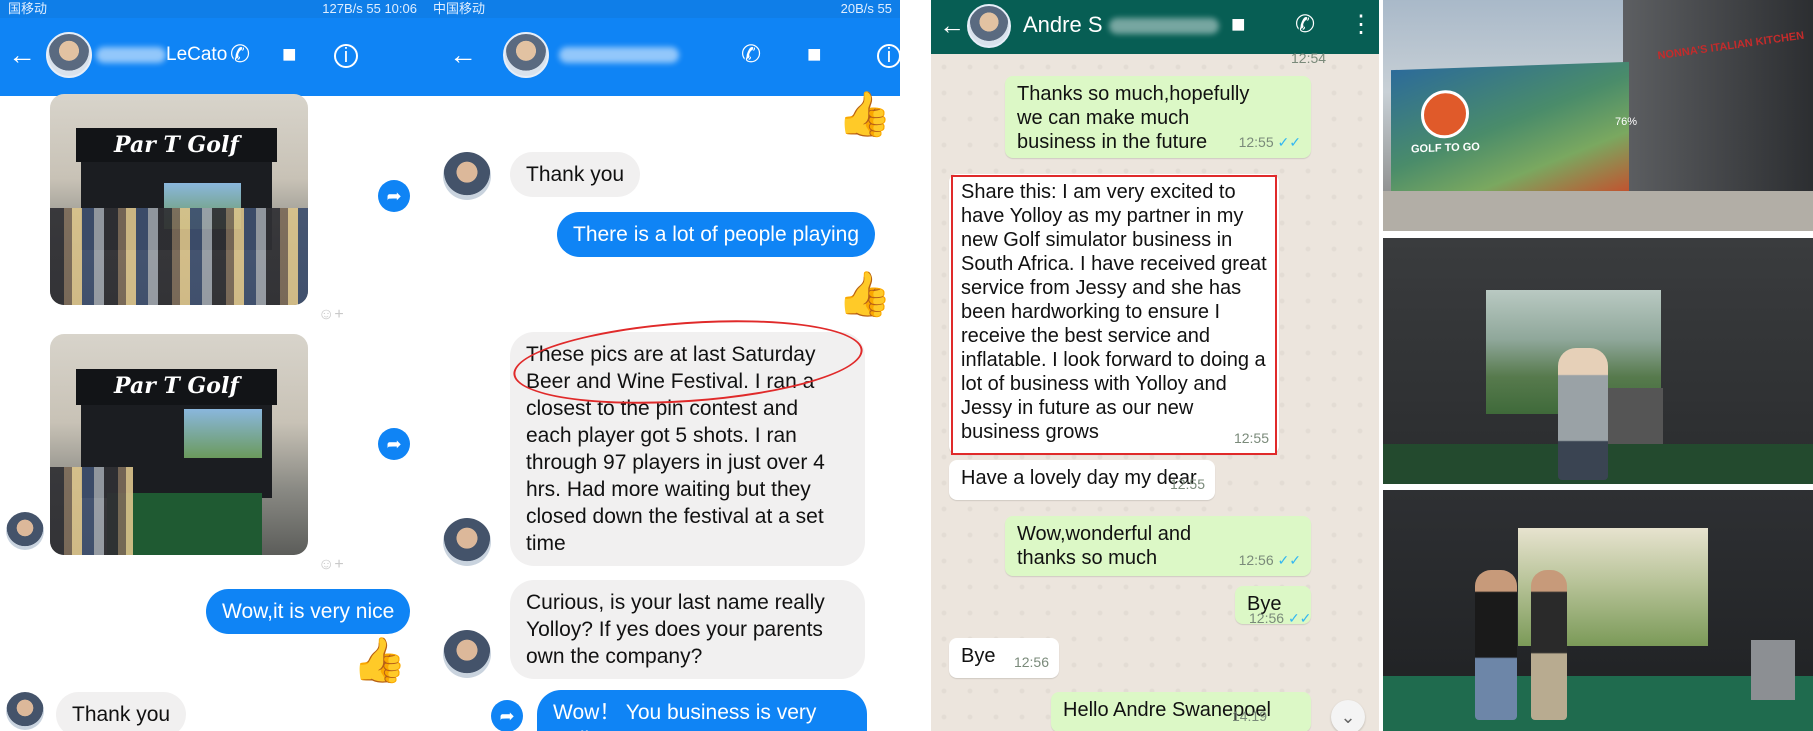 Image resolution: width=1813 pixels, height=731 pixels. Describe the element at coordinates (179, 256) in the screenshot. I see `crowd` at that location.